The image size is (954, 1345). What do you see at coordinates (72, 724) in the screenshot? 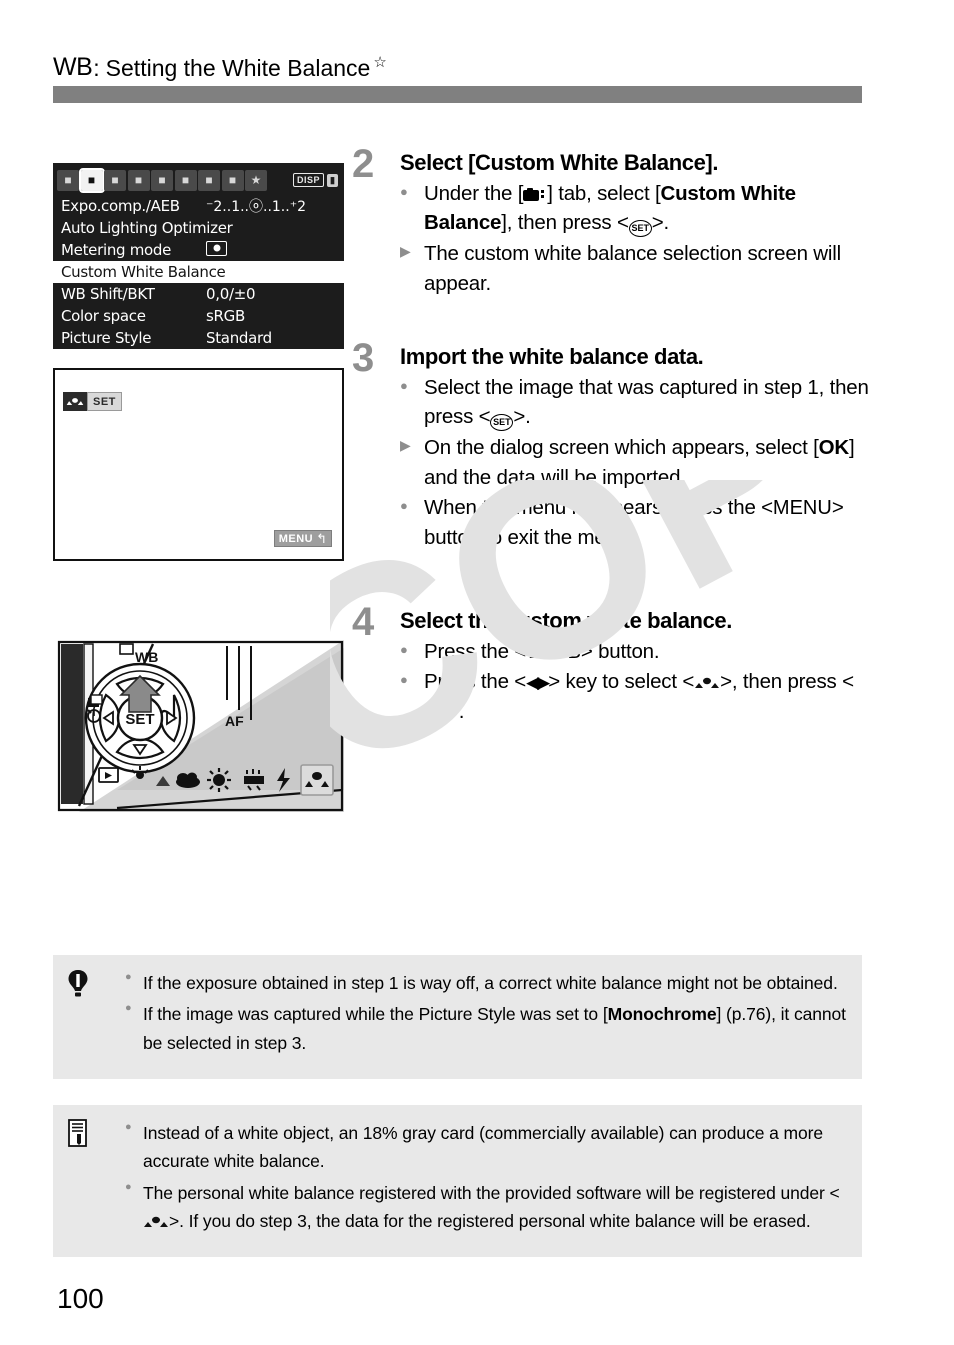
I see `camera-grip` at bounding box center [72, 724].